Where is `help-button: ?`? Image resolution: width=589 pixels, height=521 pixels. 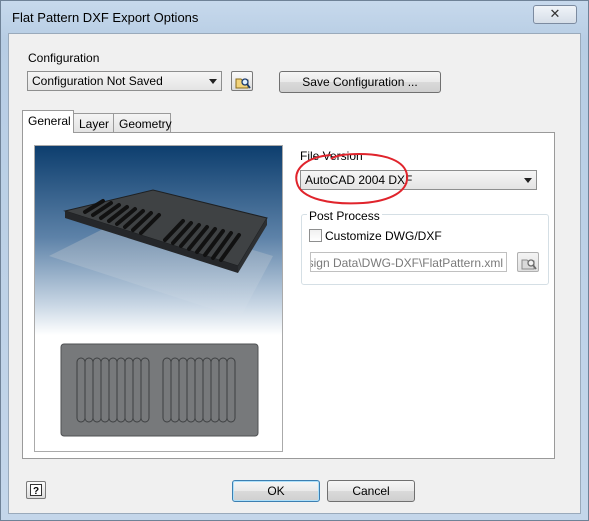 help-button: ? is located at coordinates (36, 490).